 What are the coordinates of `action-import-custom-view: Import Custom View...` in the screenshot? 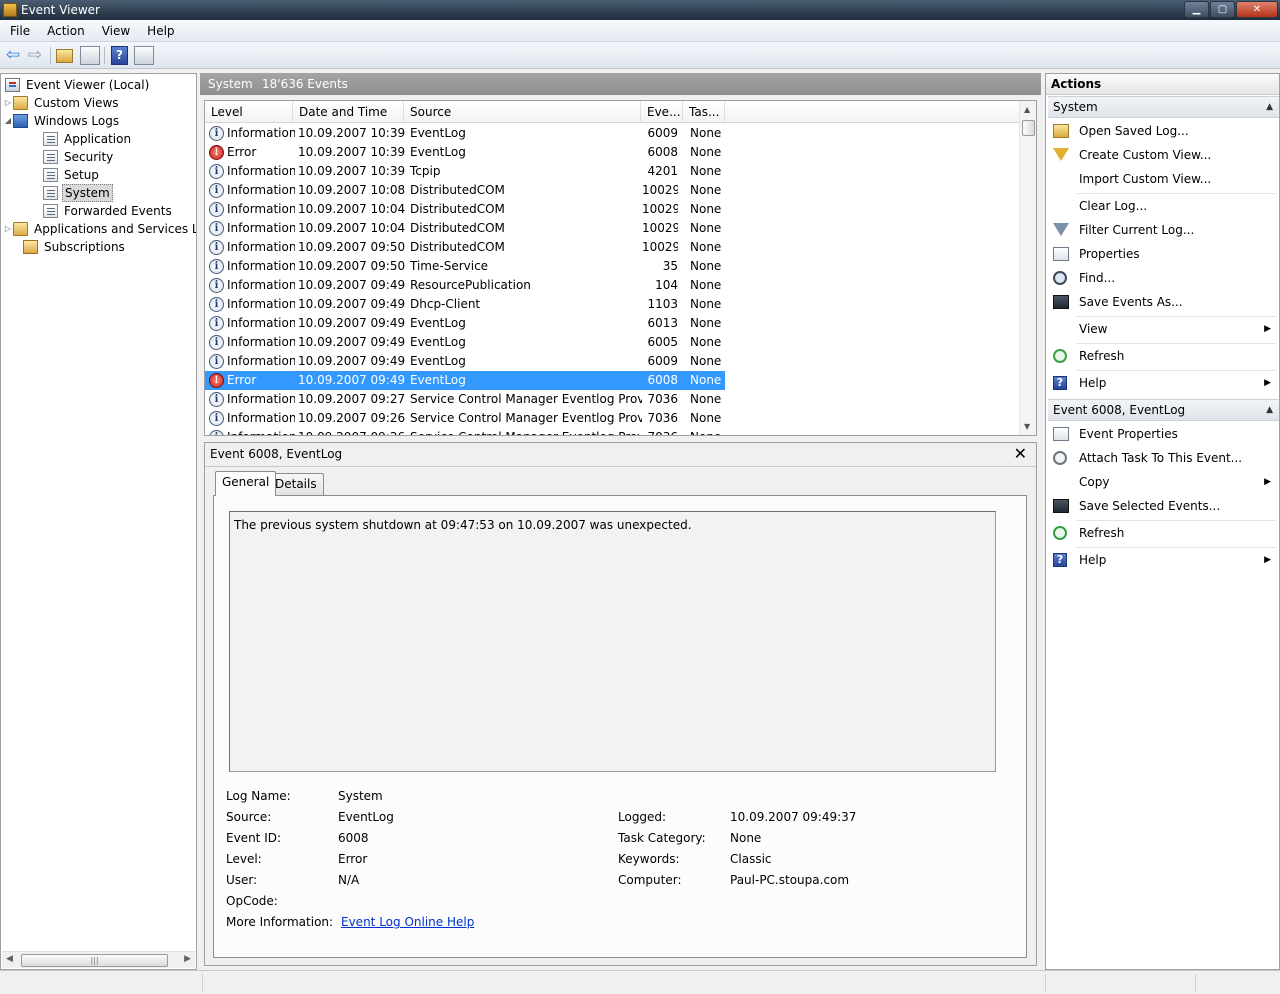 It's located at (1163, 179).